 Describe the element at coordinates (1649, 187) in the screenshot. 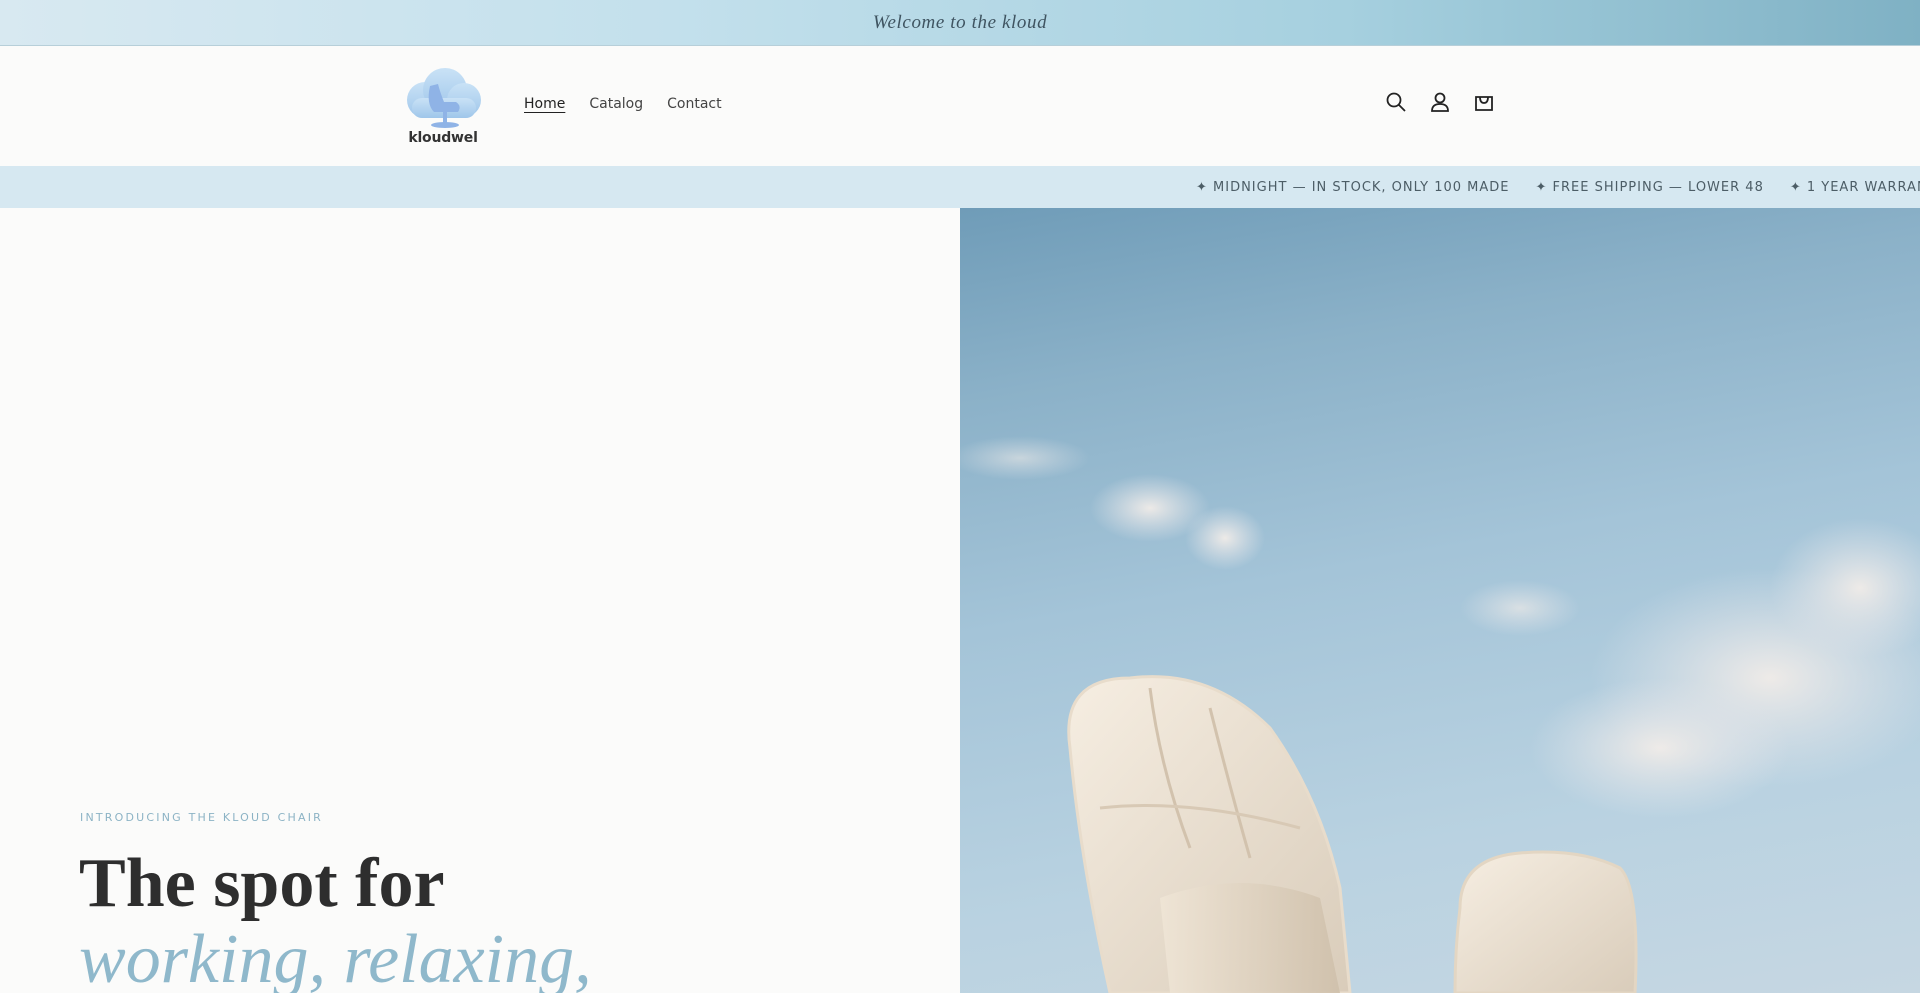

I see `marquee-item: ✦ FREE SHIPPING — LOWER 48` at that location.